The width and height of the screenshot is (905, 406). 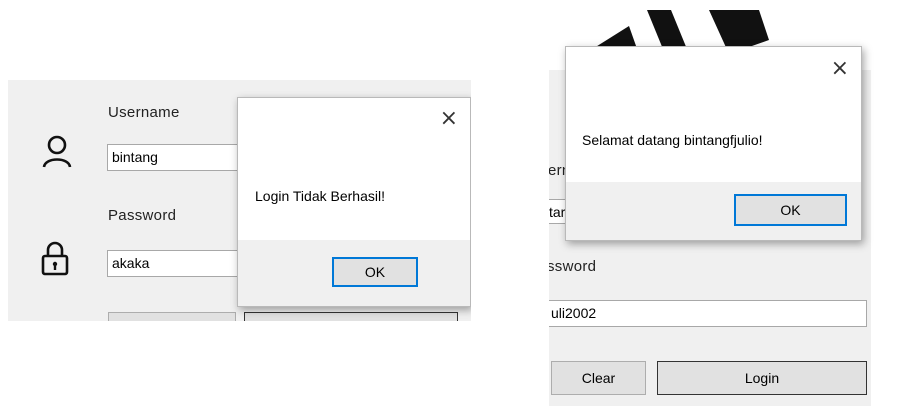 What do you see at coordinates (144, 112) in the screenshot?
I see `username-label: Username` at bounding box center [144, 112].